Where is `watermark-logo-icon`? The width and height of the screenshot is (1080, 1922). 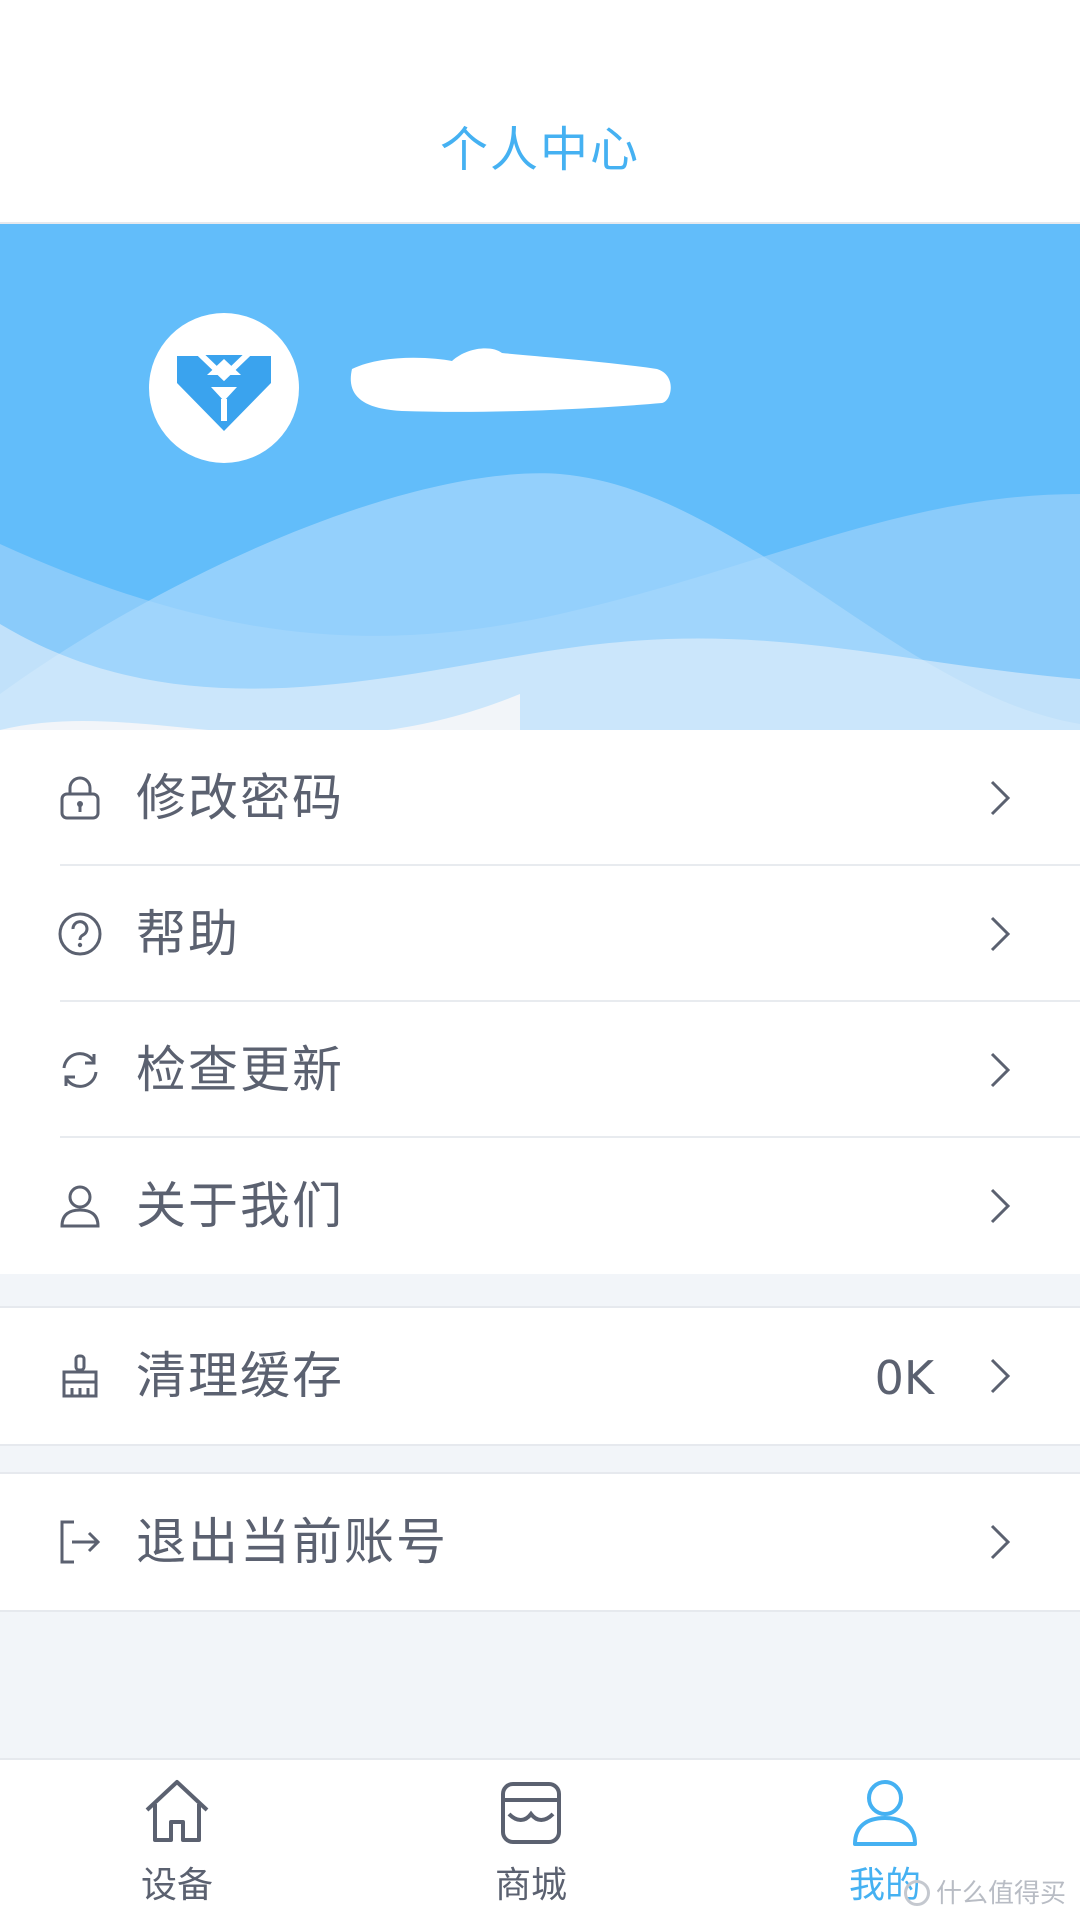 watermark-logo-icon is located at coordinates (916, 1893).